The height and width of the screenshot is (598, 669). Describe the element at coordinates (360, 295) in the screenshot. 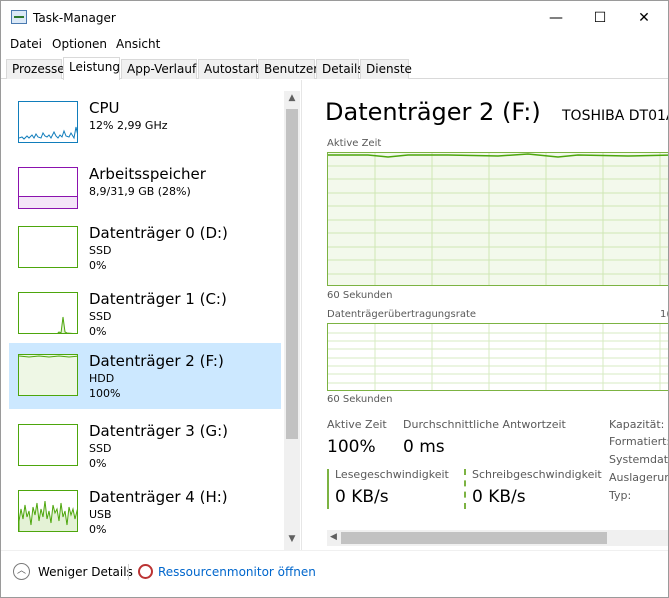

I see `graph-active-time-duration: 60 Sekunden` at that location.